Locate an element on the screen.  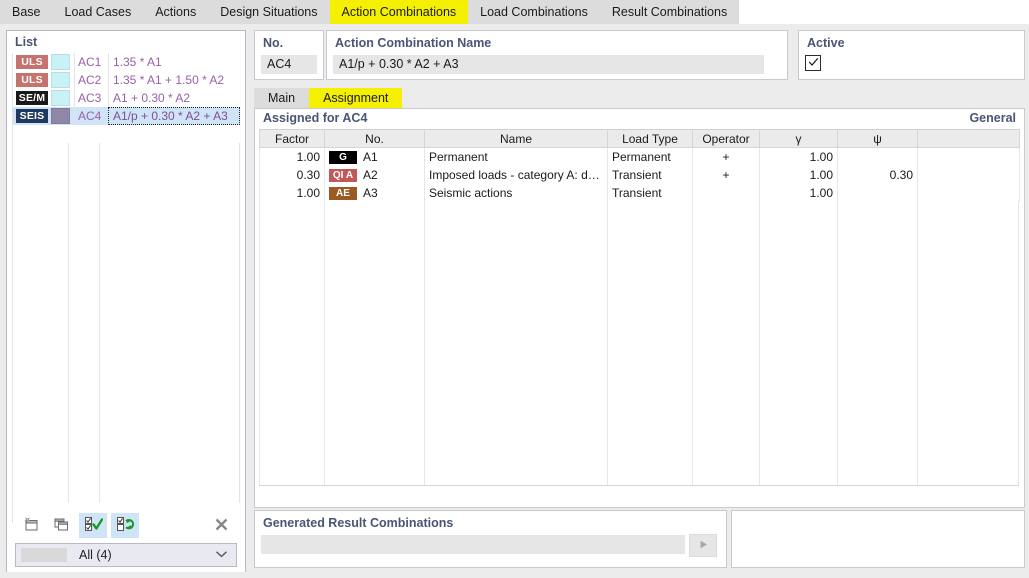
assignment-heading: Assigned for AC4 is located at coordinates (315, 118).